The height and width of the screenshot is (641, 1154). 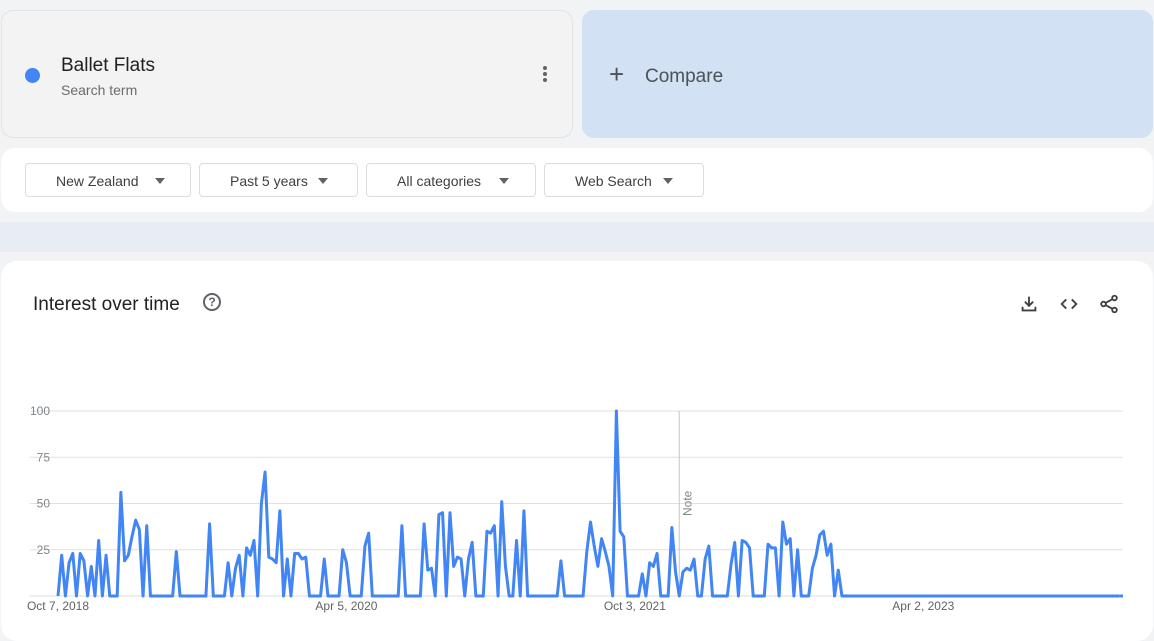 What do you see at coordinates (44, 457) in the screenshot?
I see `y-tick-label: 75` at bounding box center [44, 457].